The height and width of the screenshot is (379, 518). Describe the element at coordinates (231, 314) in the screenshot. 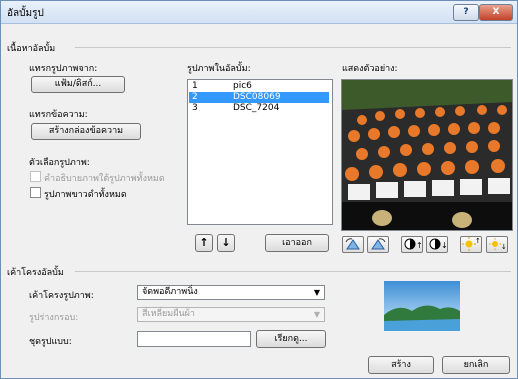

I see `frame-shape-select: สี่เหลี่ยมผืนผ้า ▼` at that location.